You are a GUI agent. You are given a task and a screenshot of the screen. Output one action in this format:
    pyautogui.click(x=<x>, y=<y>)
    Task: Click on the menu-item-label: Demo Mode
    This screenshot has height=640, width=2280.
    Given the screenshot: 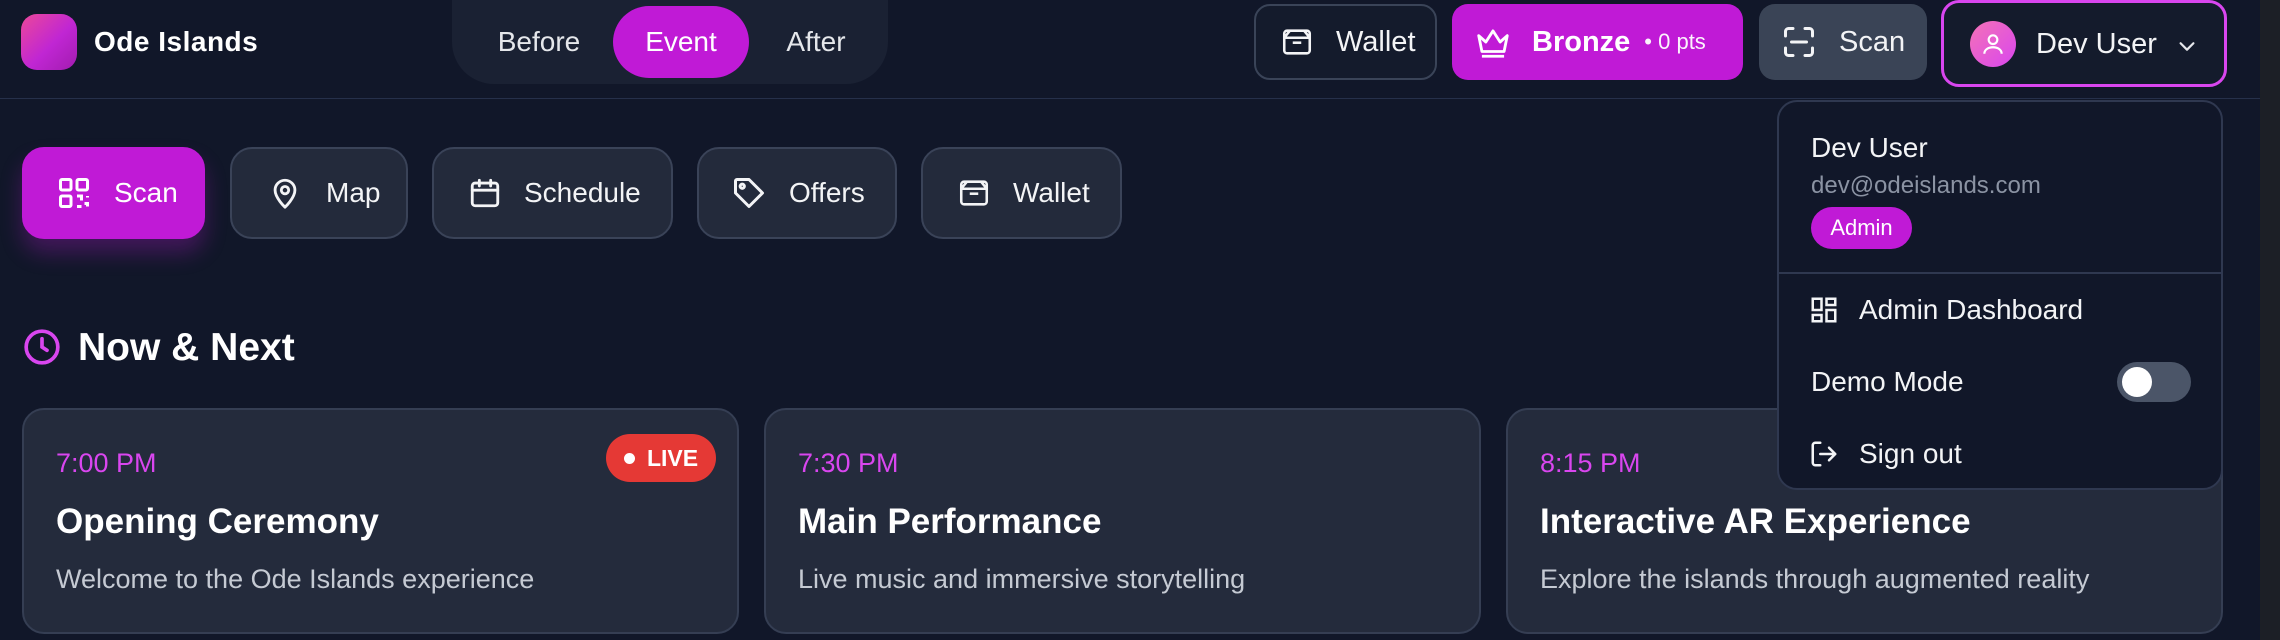 What is the action you would take?
    pyautogui.click(x=1887, y=381)
    